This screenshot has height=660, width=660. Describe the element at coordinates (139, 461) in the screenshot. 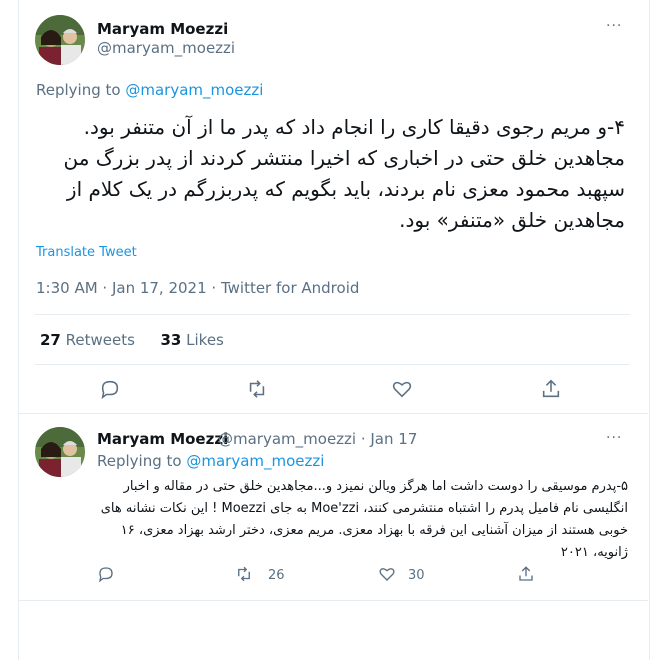

I see `reply-replying-prefix: Replying to` at that location.